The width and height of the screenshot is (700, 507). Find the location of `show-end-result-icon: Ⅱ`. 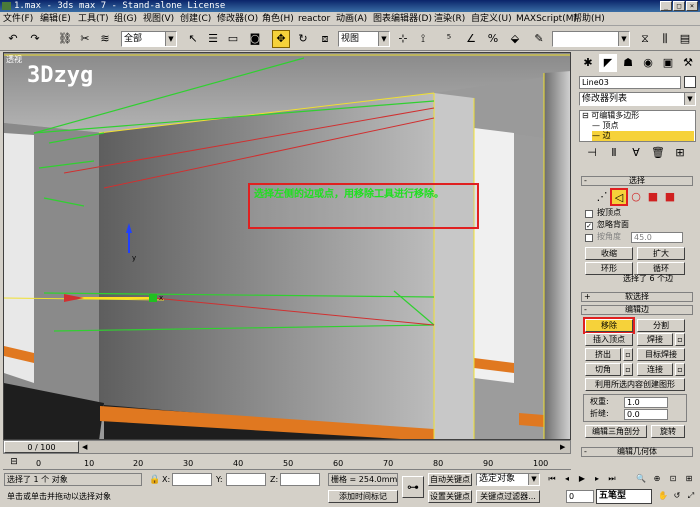

show-end-result-icon: Ⅱ is located at coordinates (614, 153).